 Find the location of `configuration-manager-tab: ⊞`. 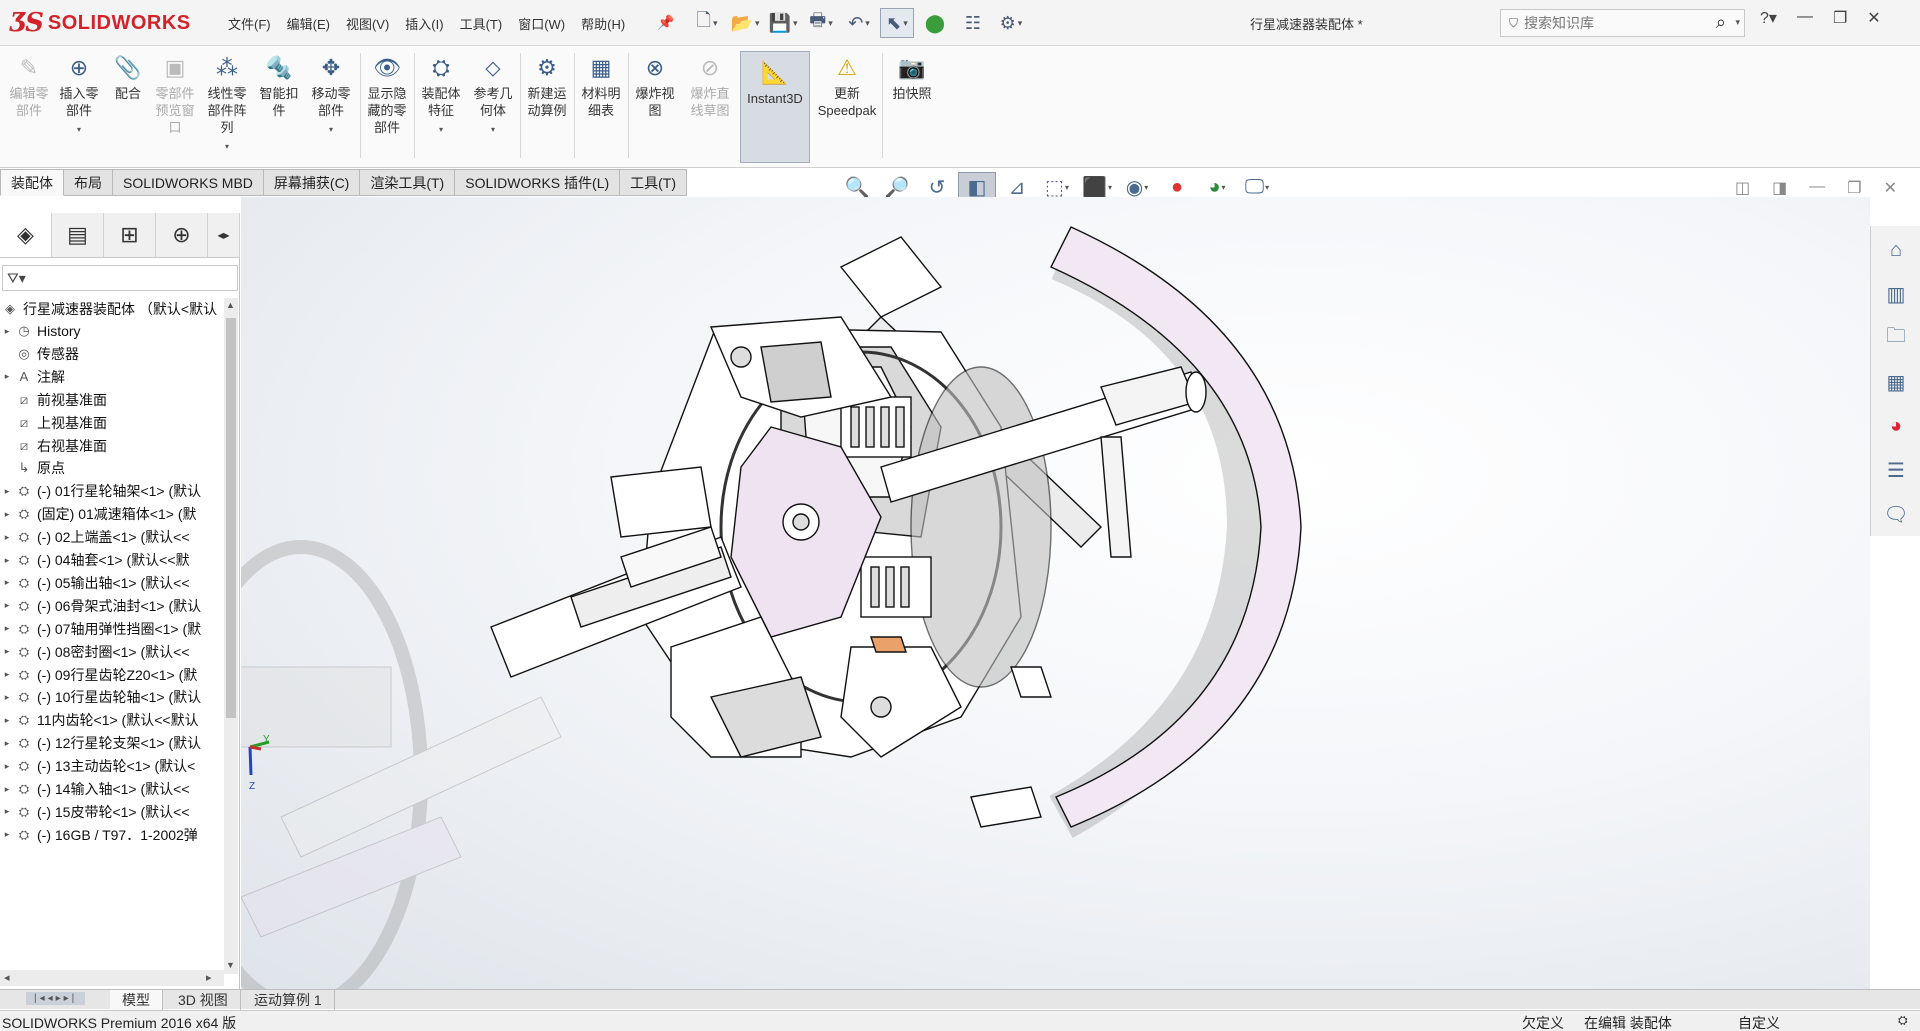

configuration-manager-tab: ⊞ is located at coordinates (130, 235).